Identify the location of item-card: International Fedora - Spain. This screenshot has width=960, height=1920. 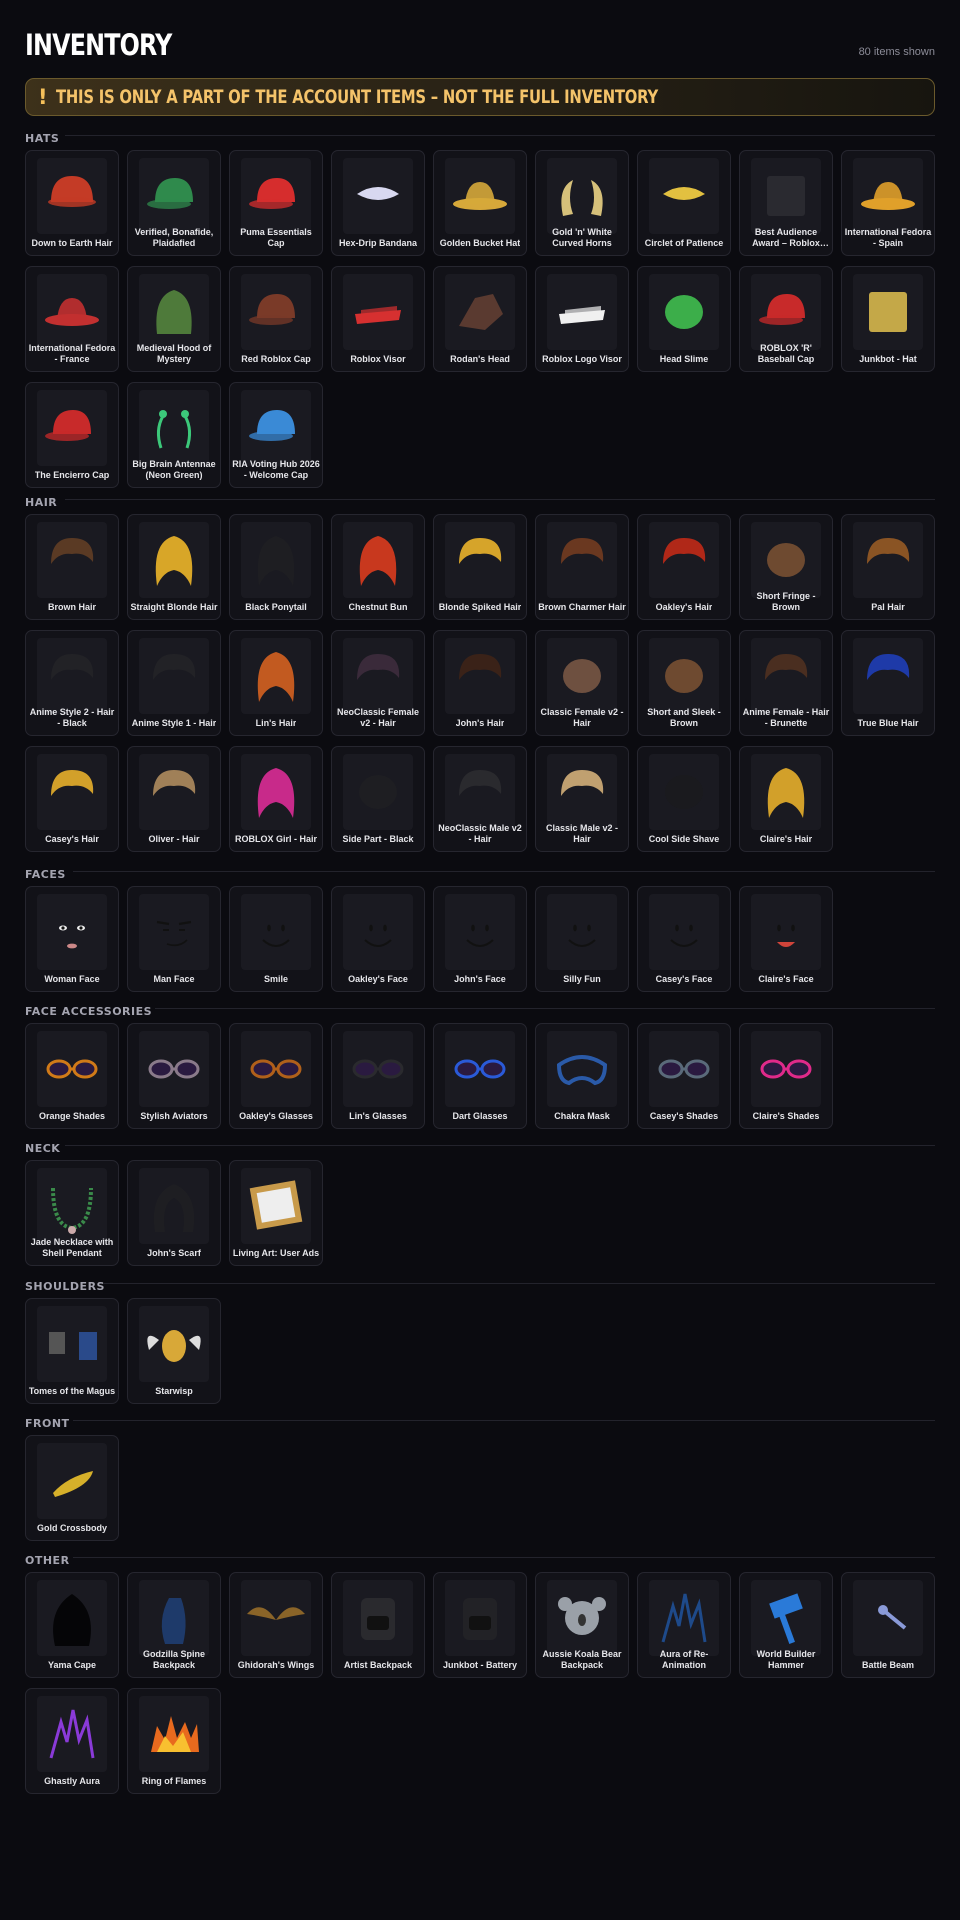
(888, 203).